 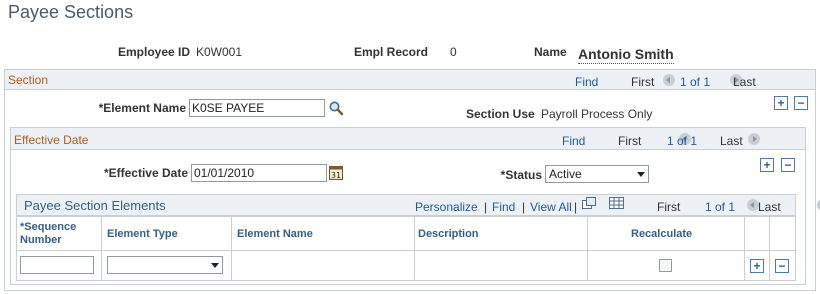 I want to click on section-add-button: +, so click(x=781, y=103).